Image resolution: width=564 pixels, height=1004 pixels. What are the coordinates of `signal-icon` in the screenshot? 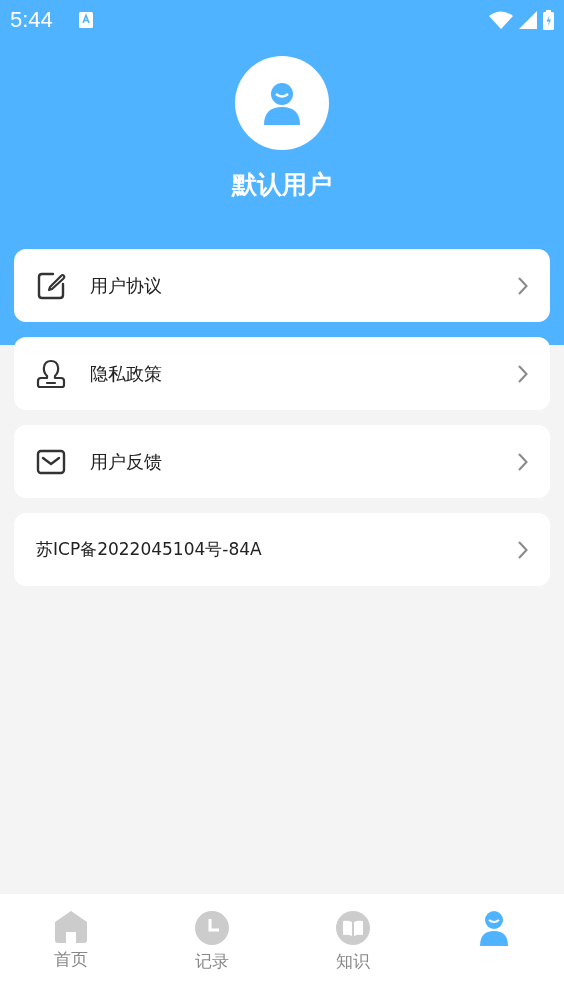 It's located at (528, 20).